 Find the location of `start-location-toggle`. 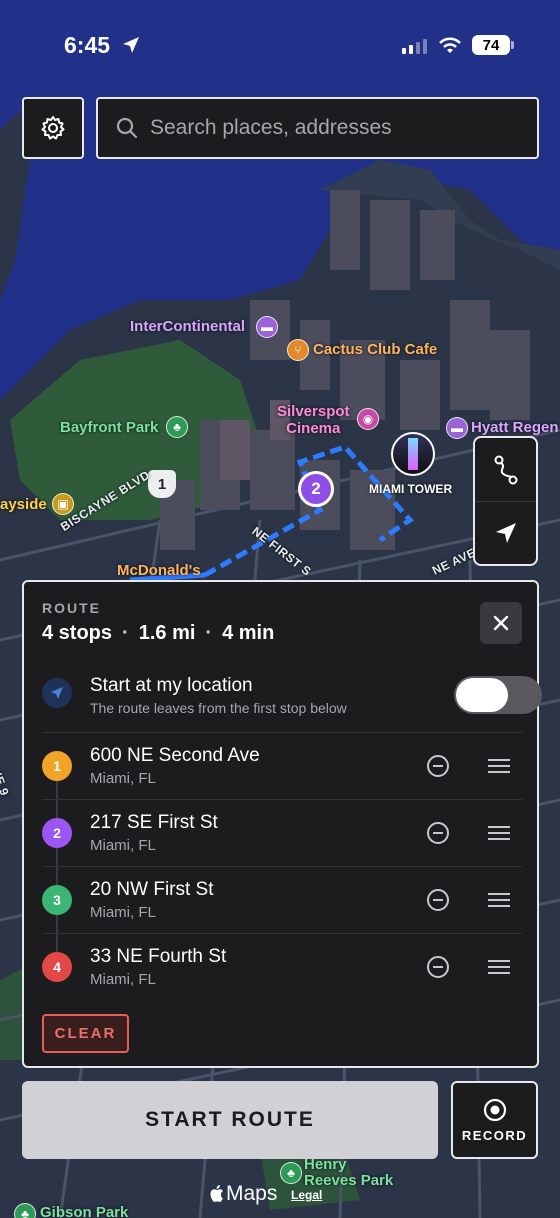

start-location-toggle is located at coordinates (498, 695).